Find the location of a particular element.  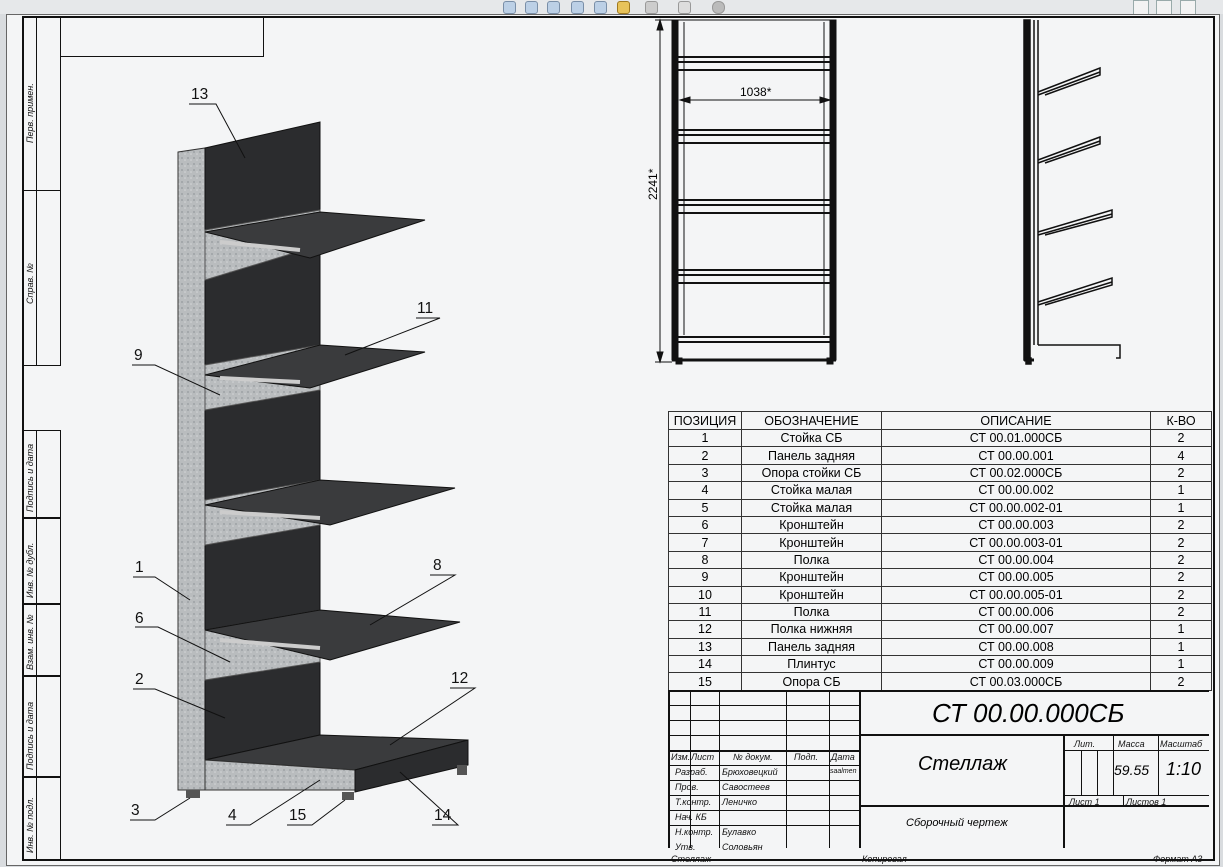

bom-code: СТ 00.00.003-01 is located at coordinates (1016, 542).